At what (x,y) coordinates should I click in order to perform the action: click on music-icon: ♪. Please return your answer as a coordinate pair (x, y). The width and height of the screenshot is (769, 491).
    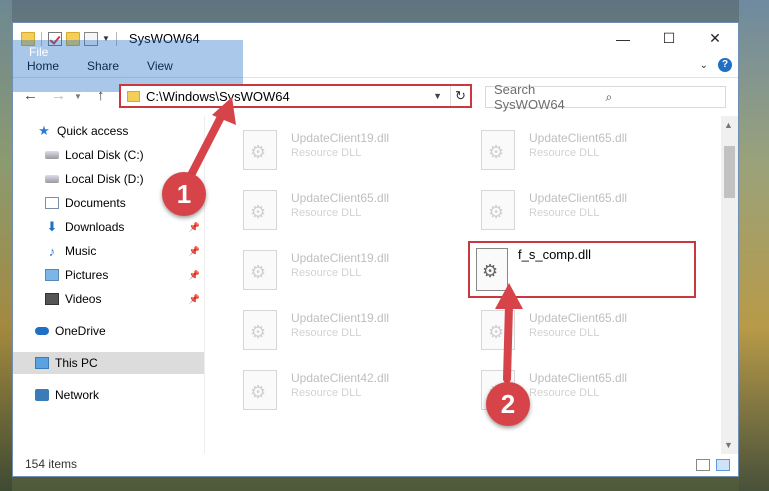
    Looking at the image, I should click on (52, 251).